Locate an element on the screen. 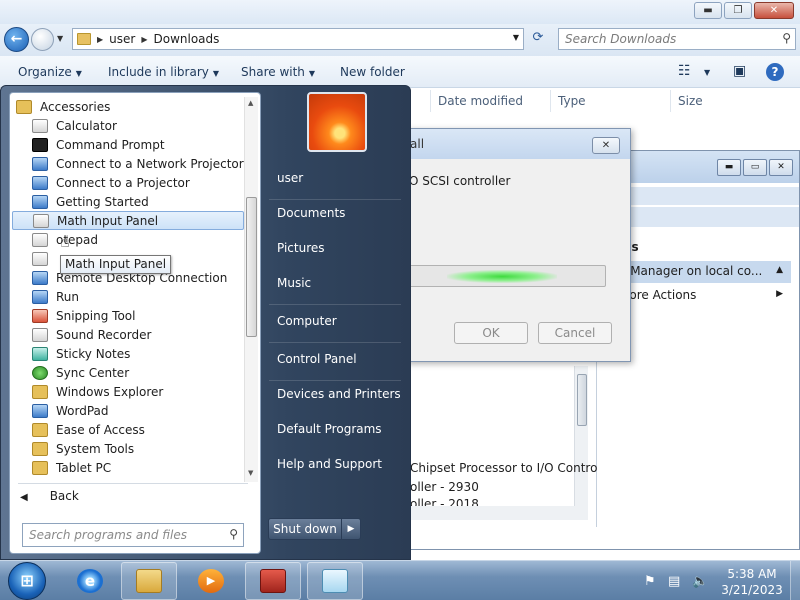  program-item: Connect to a Network Projector is located at coordinates (128, 163).